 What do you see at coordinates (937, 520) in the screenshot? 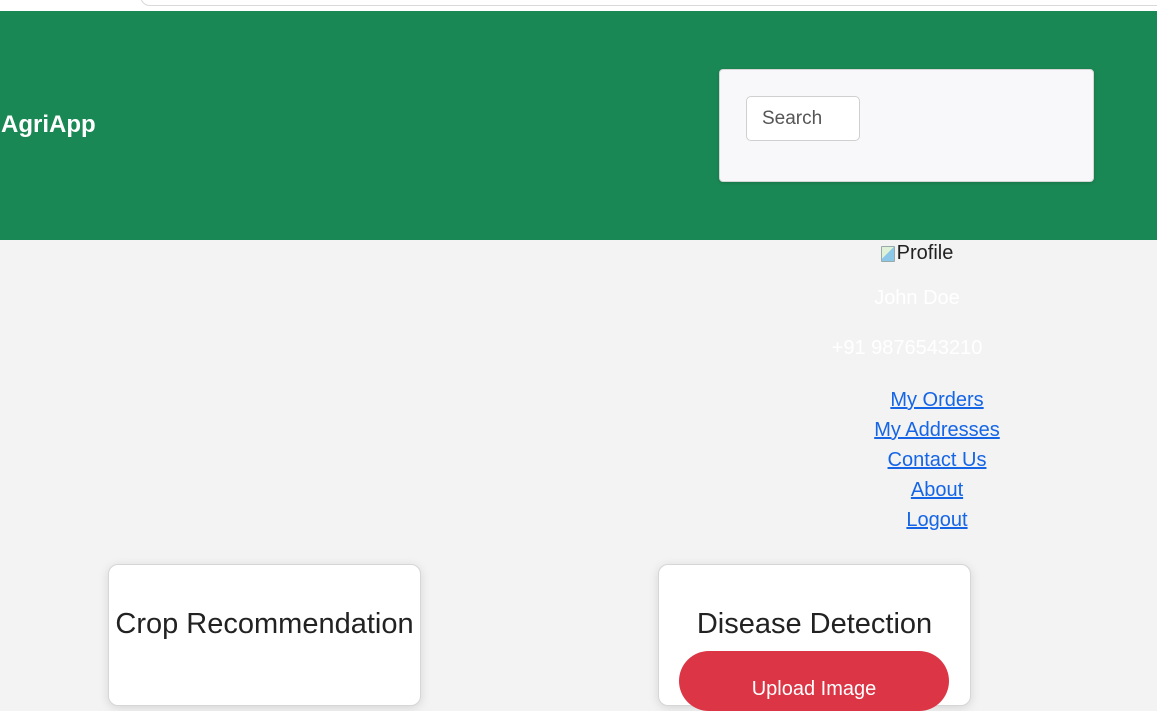
I see `logout-link: Logout` at bounding box center [937, 520].